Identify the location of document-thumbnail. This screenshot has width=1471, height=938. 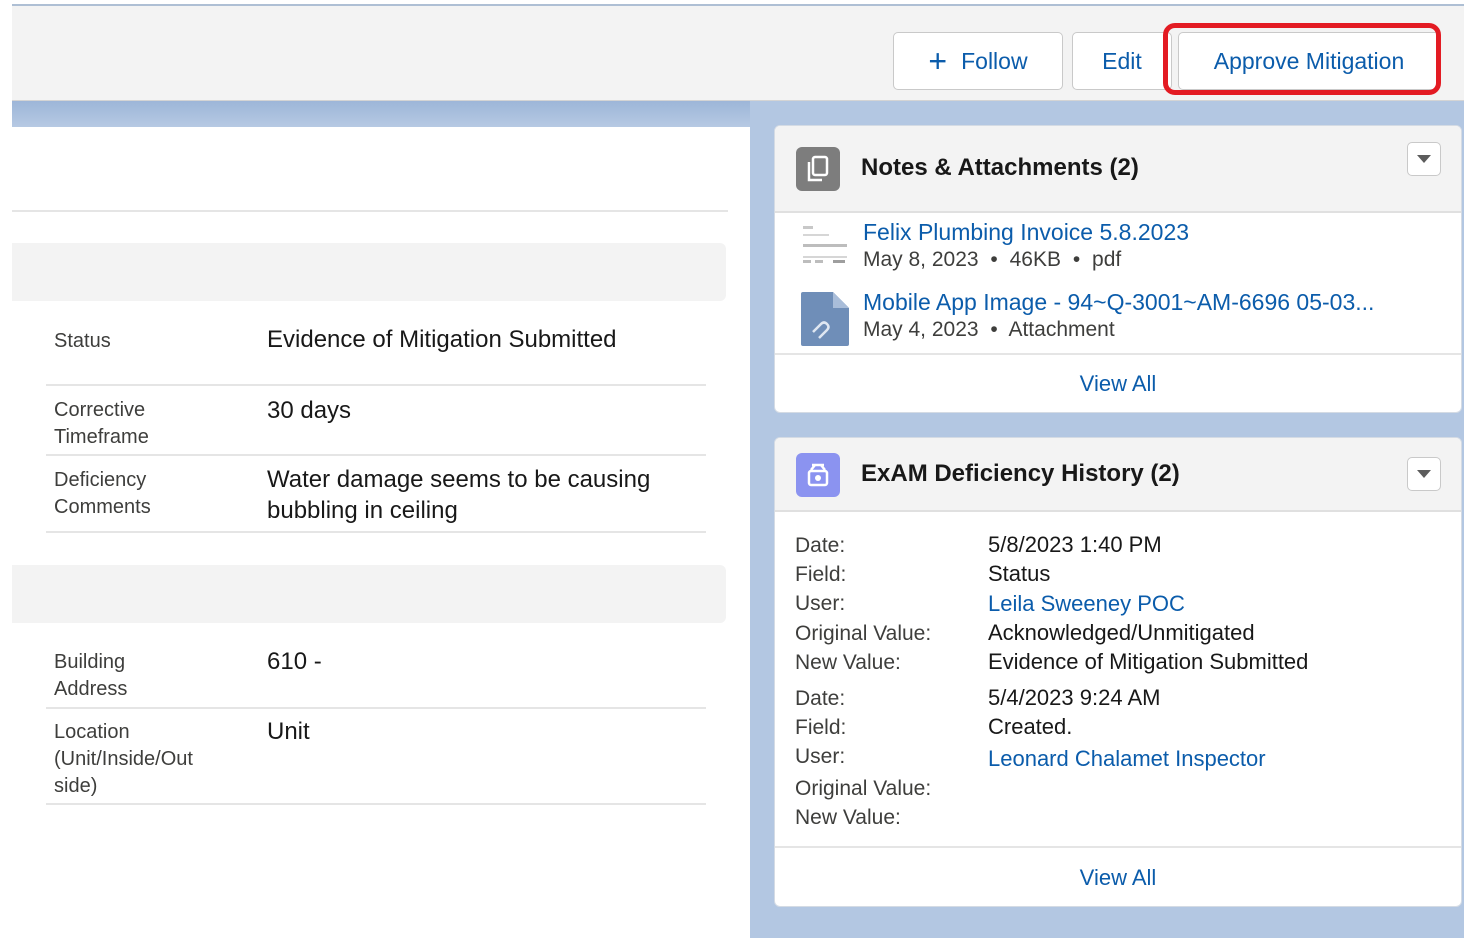
(825, 249).